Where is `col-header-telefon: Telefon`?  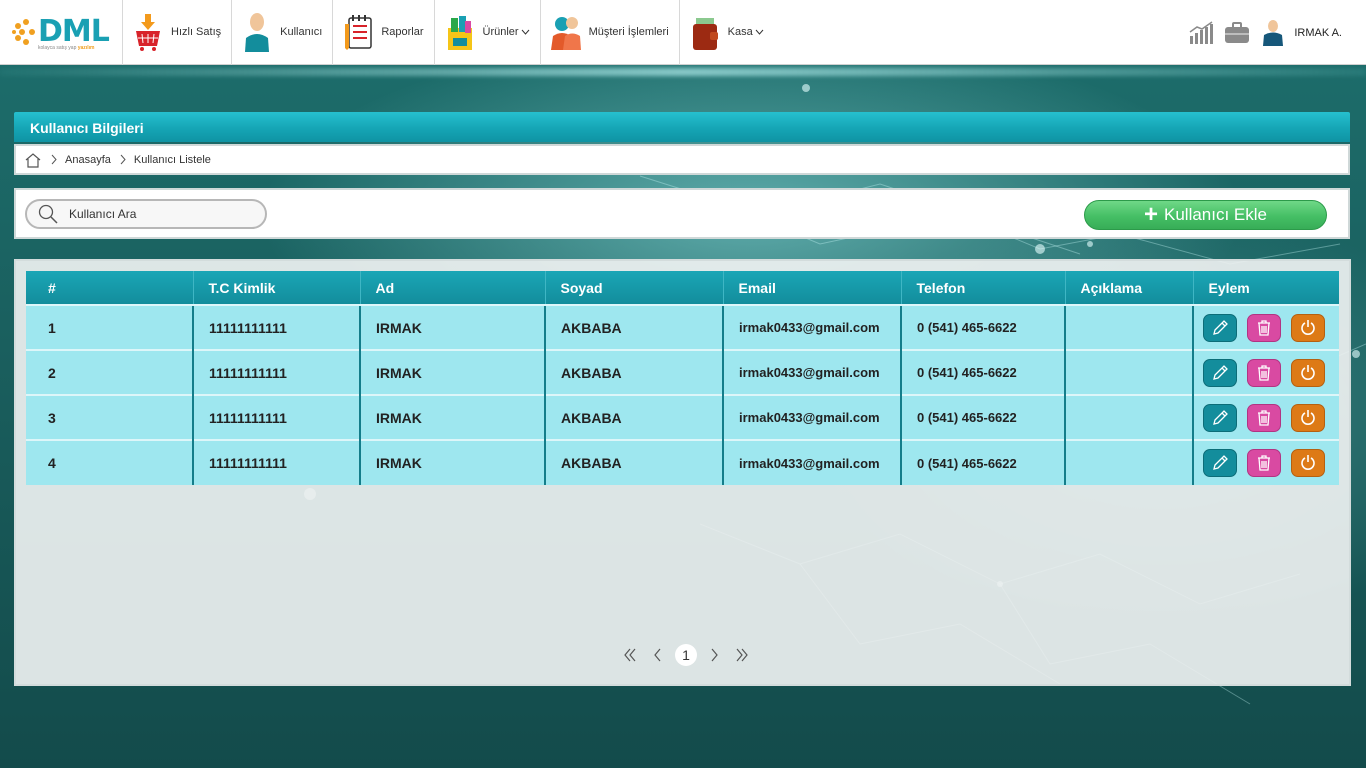
col-header-telefon: Telefon is located at coordinates (982, 288).